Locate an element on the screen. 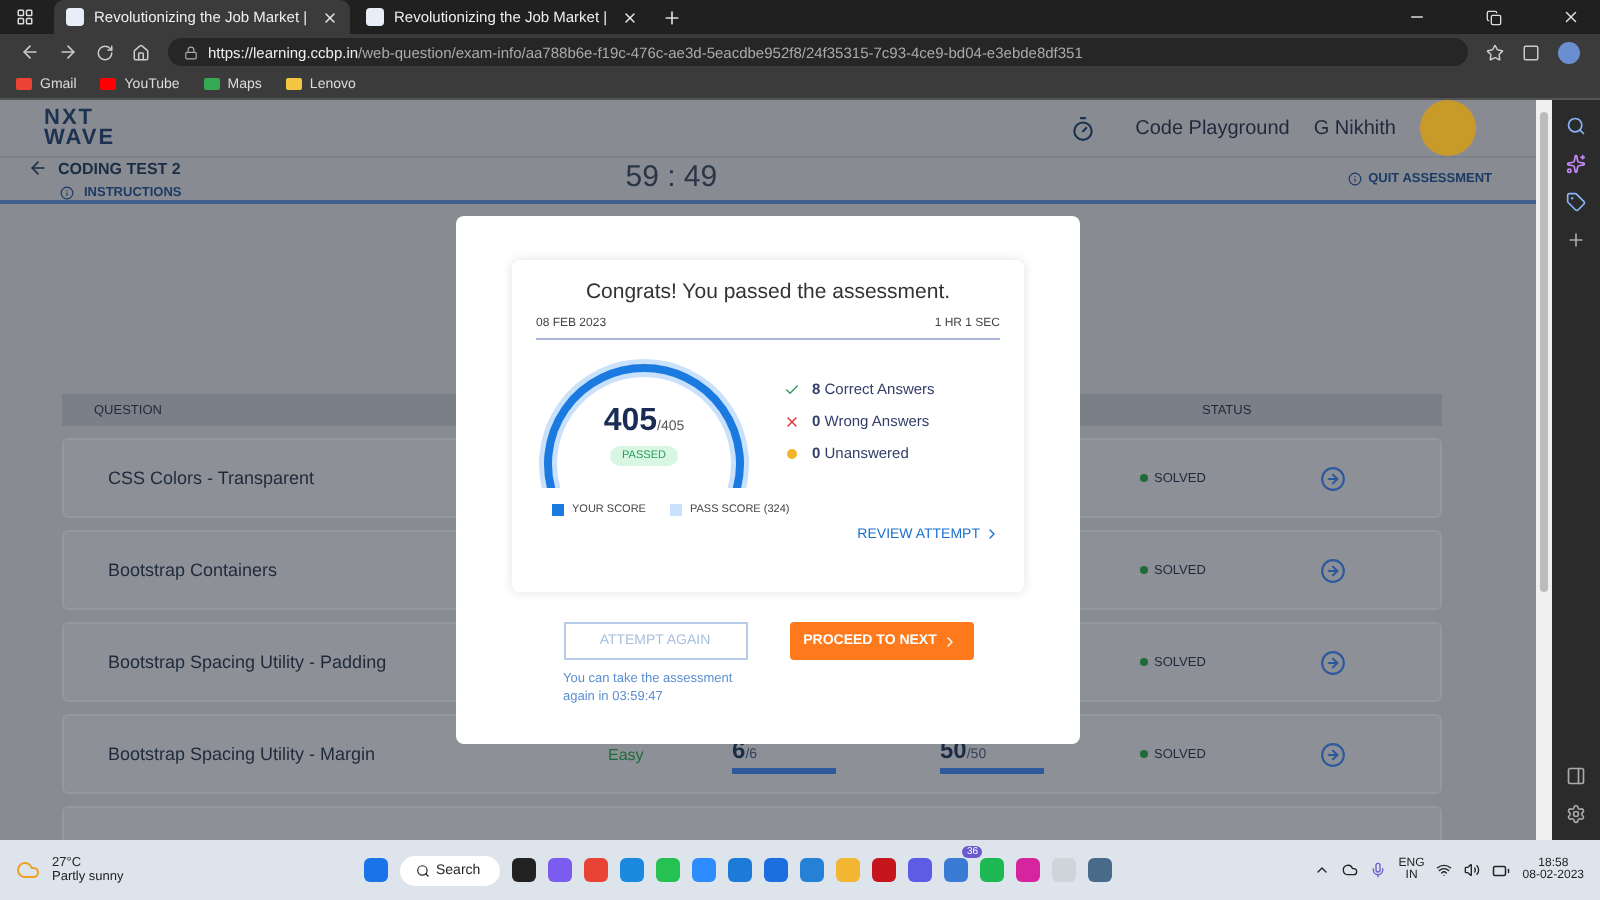 The height and width of the screenshot is (900, 1600). question-title: Bootstrap Spacing Utility - Padding is located at coordinates (248, 662).